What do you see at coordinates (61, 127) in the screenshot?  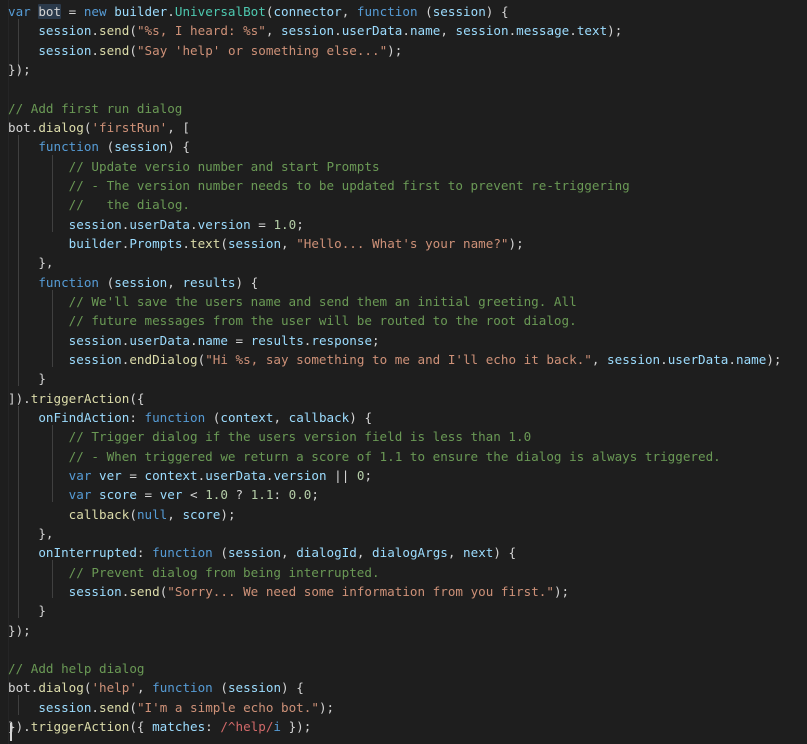 I see `code-token: dialog` at bounding box center [61, 127].